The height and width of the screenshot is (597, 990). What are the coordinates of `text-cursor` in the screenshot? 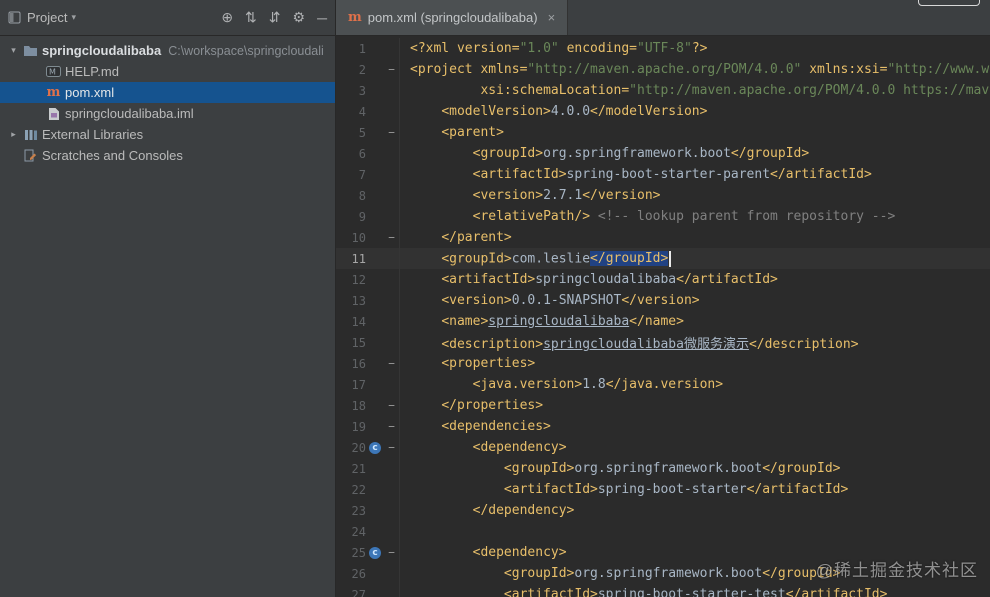 It's located at (670, 258).